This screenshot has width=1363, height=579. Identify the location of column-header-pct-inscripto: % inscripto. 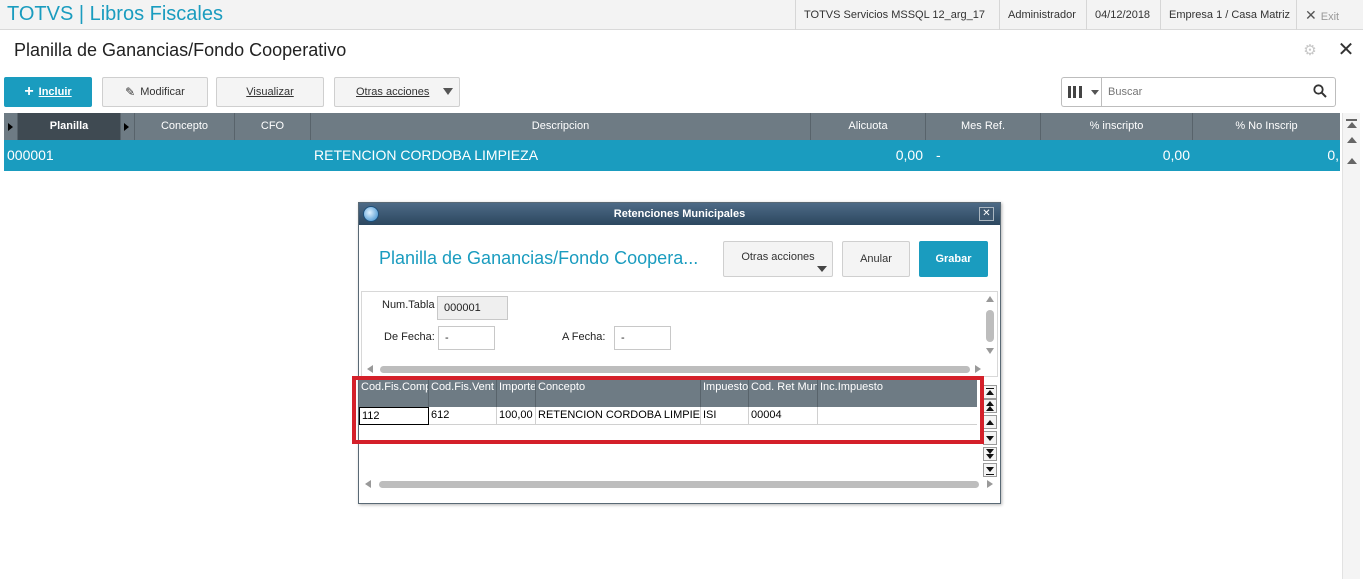
(1117, 126).